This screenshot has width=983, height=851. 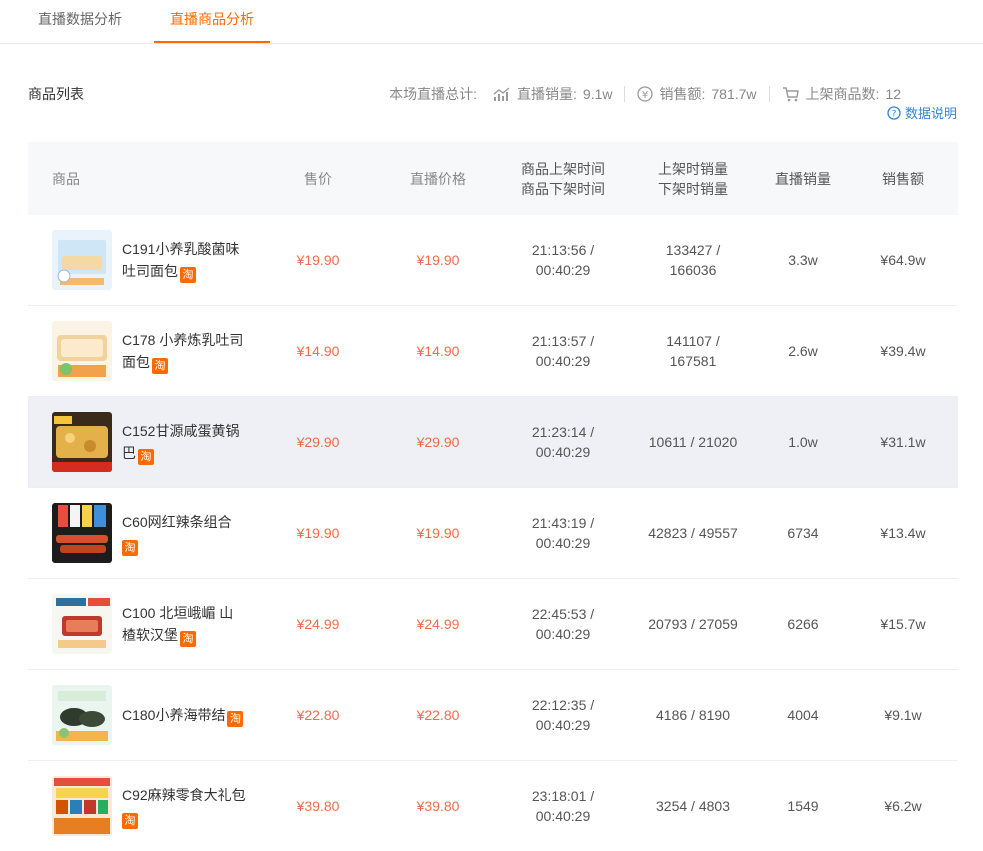 I want to click on amount-cell: ¥31.1w, so click(x=903, y=442).